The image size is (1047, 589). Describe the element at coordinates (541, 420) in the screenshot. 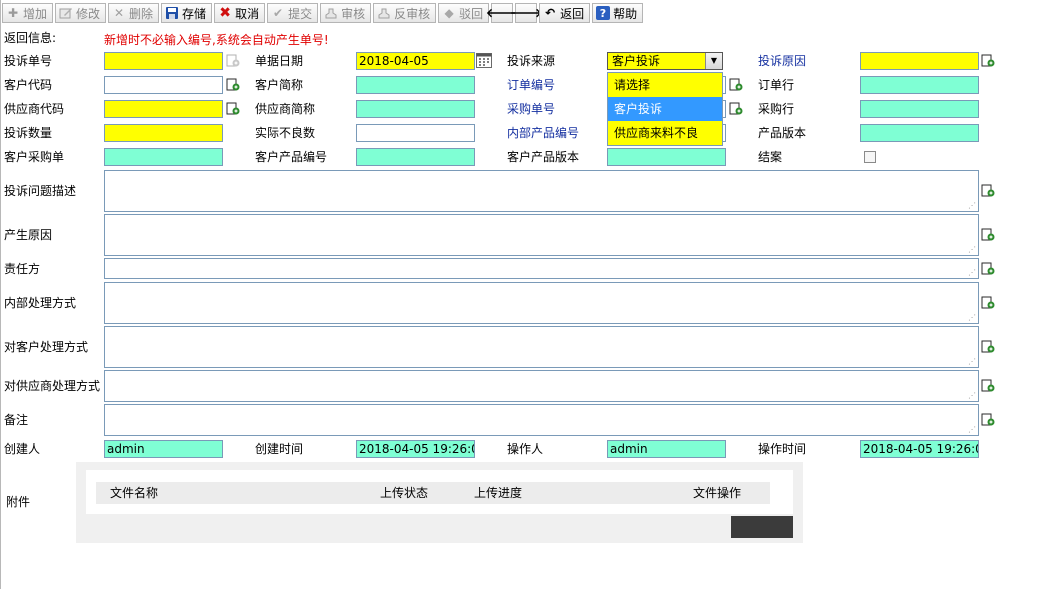

I see `remark-textarea: ⋰` at that location.